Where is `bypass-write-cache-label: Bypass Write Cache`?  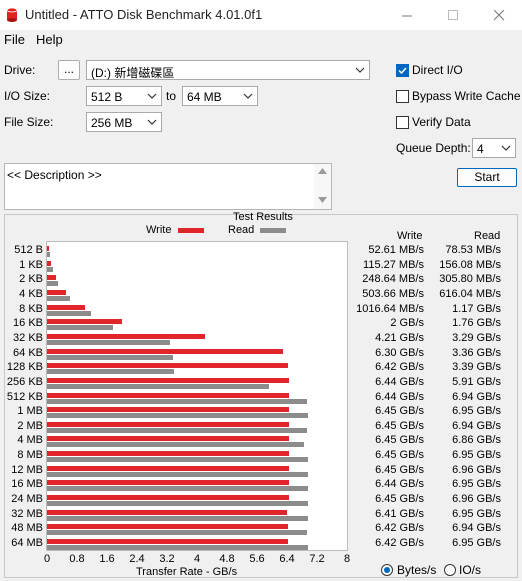 bypass-write-cache-label: Bypass Write Cache is located at coordinates (466, 96).